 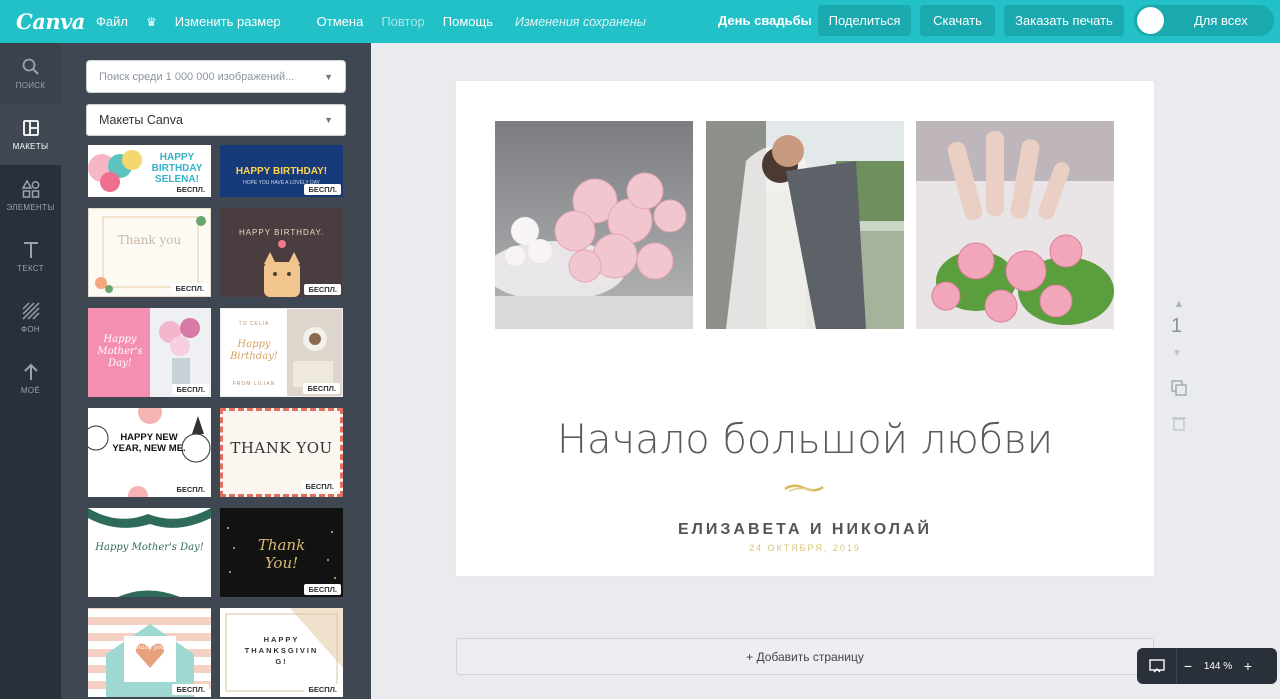 I want to click on page-number: 1, so click(x=1177, y=326).